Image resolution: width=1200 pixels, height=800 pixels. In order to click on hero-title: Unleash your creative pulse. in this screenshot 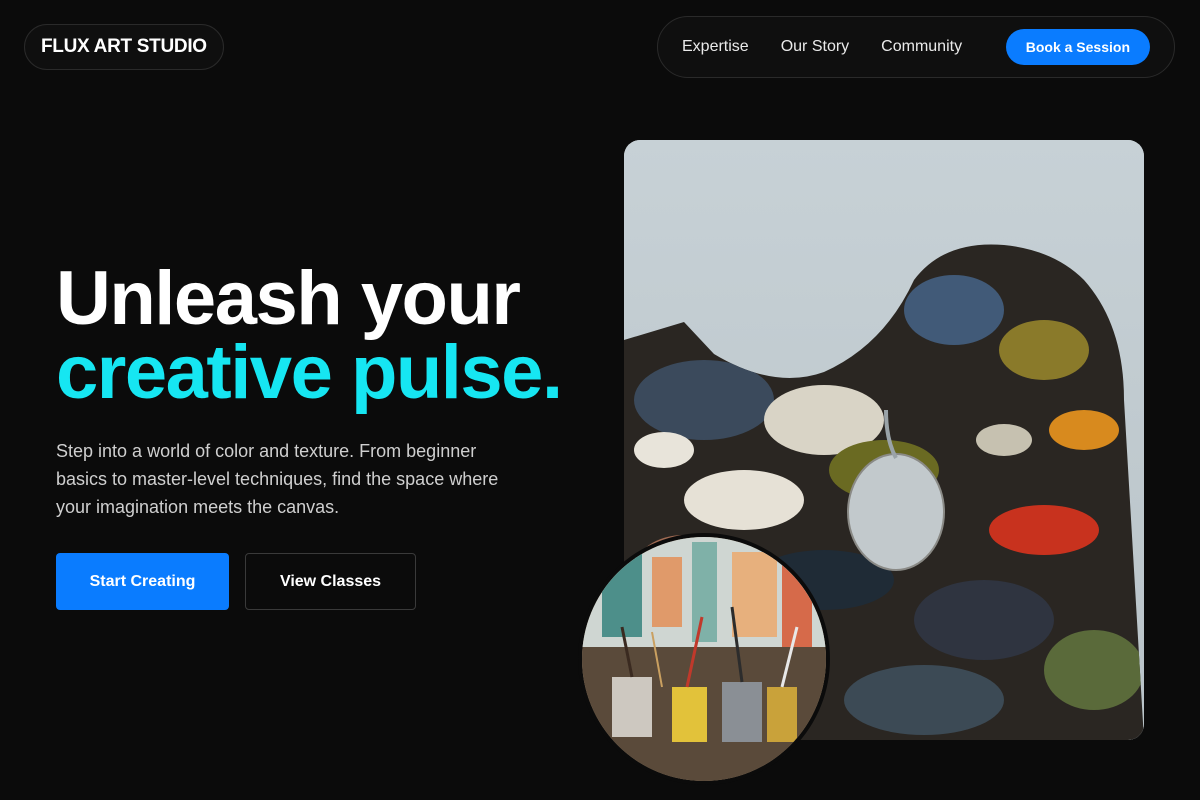, I will do `click(309, 335)`.